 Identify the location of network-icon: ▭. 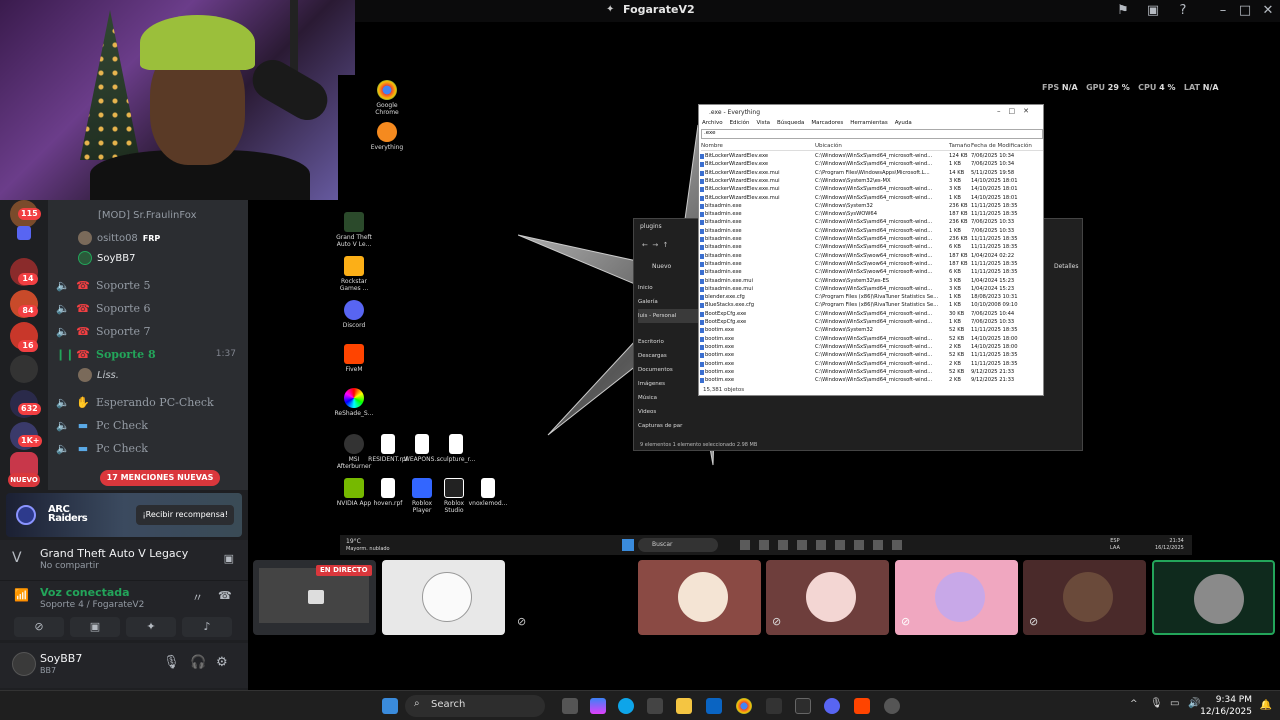
(1174, 703).